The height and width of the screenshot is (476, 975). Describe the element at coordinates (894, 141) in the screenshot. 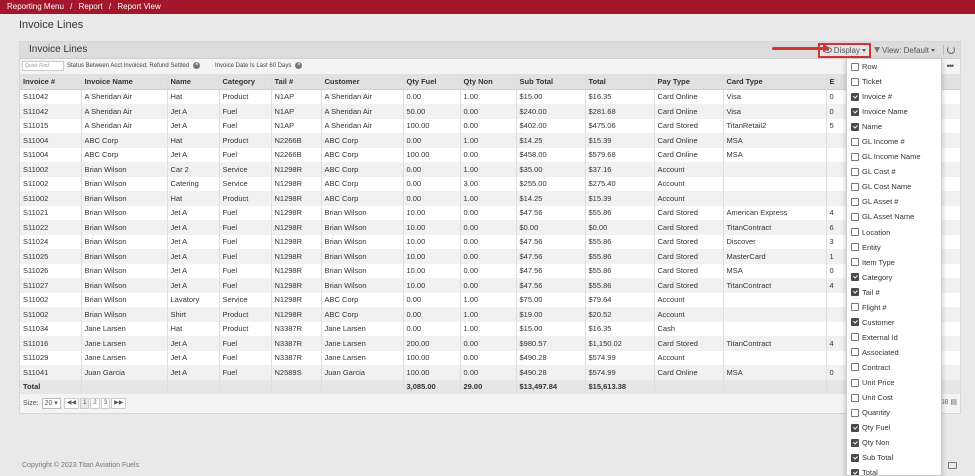

I see `display-option: GL Income #` at that location.